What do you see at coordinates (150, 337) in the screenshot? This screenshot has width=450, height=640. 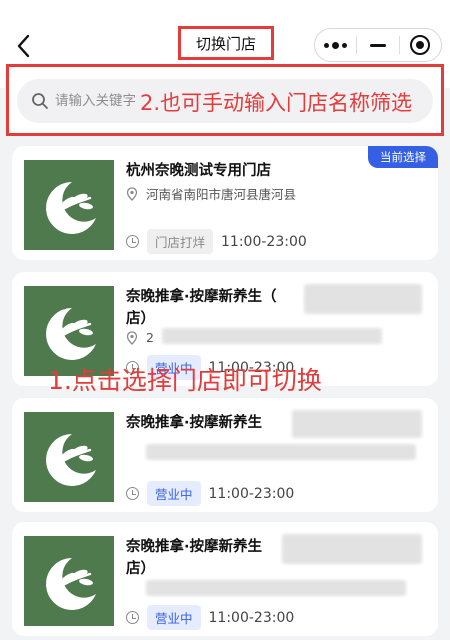 I see `store-address-text: 2` at bounding box center [150, 337].